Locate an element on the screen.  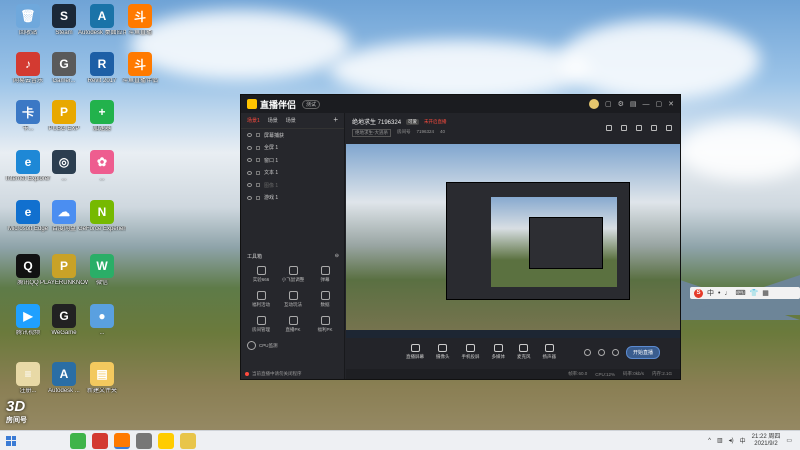
tab-scene-3: 场景 is located at coordinates (291, 120).